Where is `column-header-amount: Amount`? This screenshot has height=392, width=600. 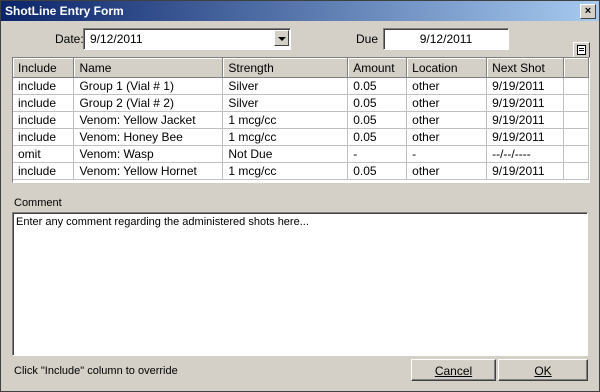 column-header-amount: Amount is located at coordinates (377, 68).